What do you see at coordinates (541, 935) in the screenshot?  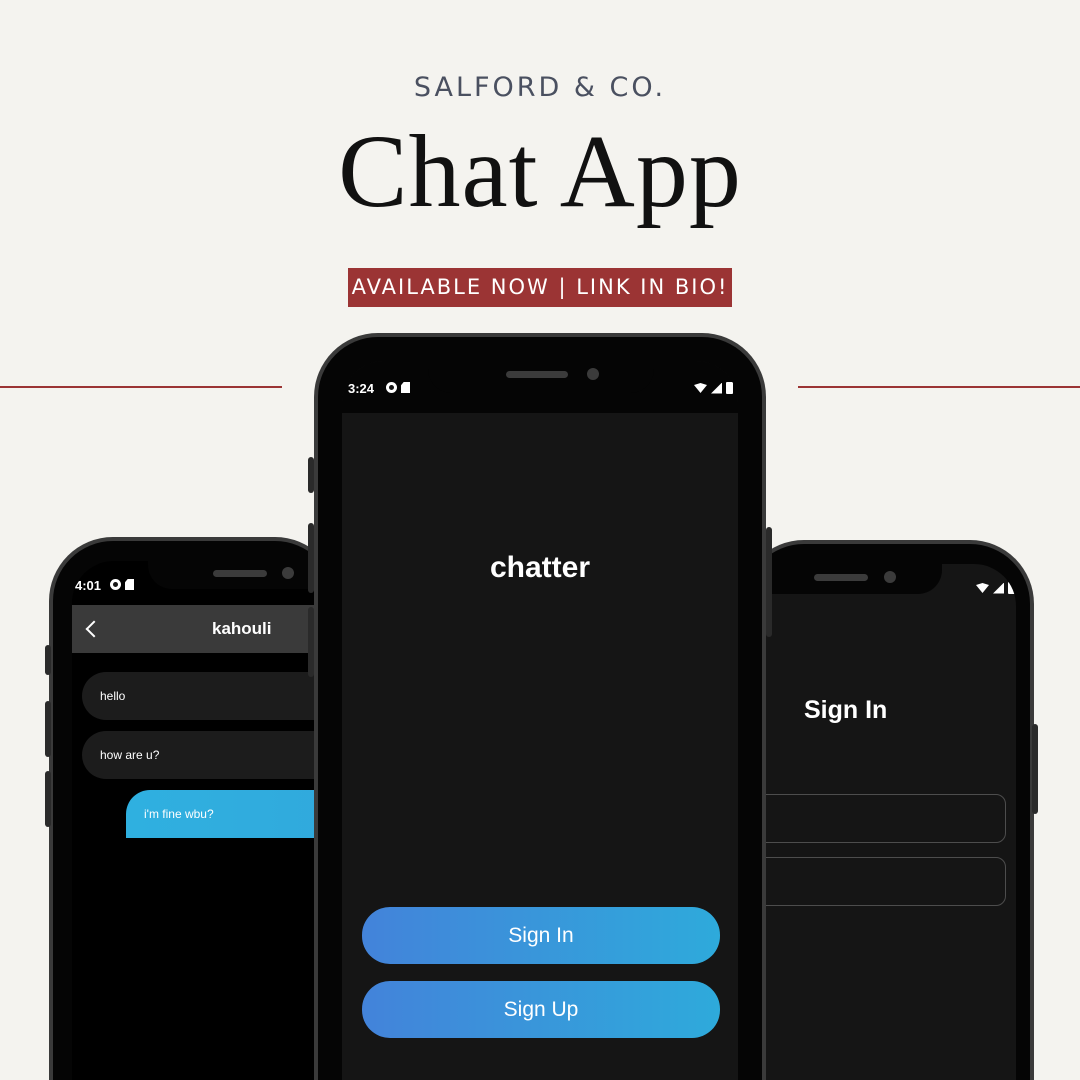 I see `sign-in-button: Sign In` at bounding box center [541, 935].